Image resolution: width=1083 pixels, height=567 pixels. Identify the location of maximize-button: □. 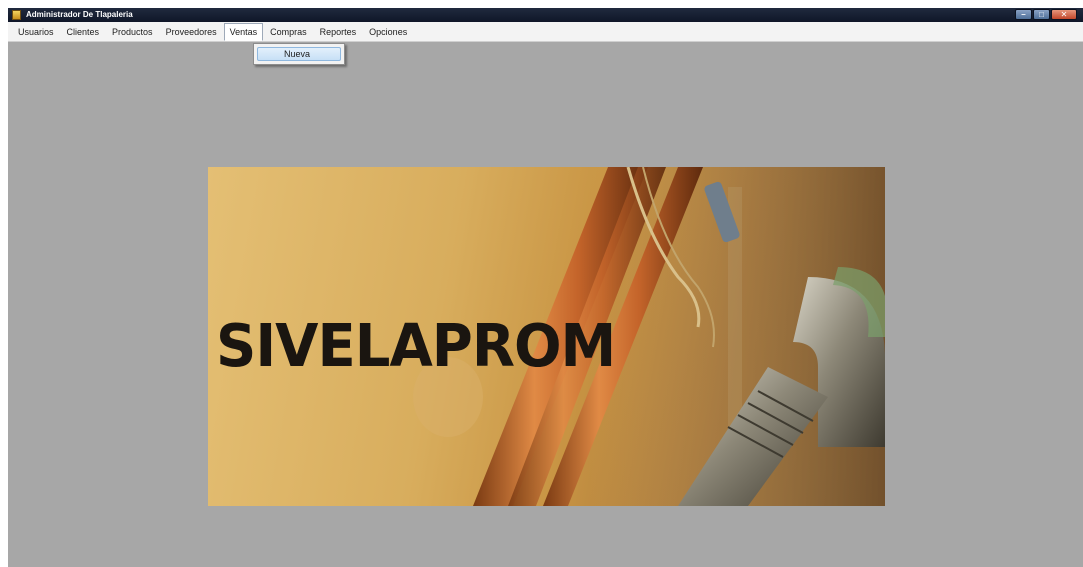
(1041, 14).